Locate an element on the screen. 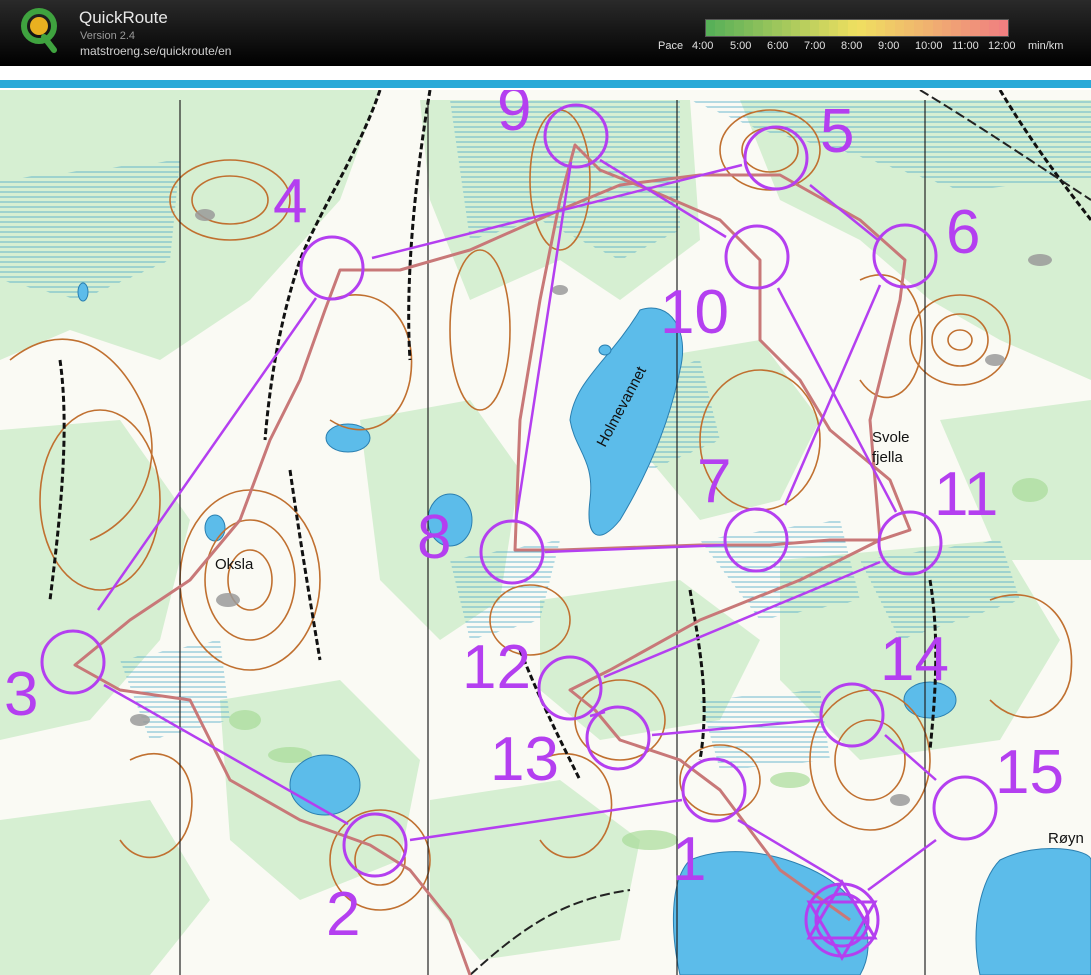  pace-tick: 6:00 is located at coordinates (778, 46).